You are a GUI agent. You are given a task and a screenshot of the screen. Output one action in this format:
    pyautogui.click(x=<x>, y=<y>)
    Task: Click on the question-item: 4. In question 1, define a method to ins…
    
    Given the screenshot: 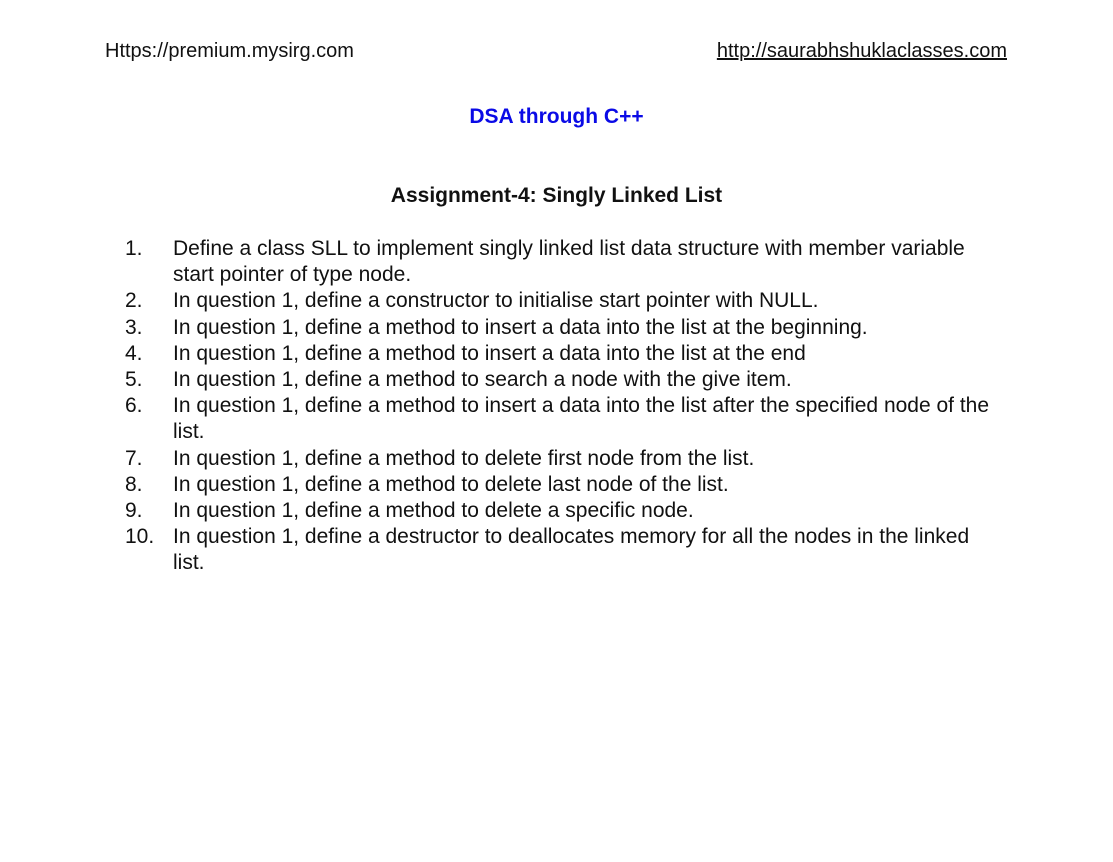 What is the action you would take?
    pyautogui.click(x=565, y=354)
    